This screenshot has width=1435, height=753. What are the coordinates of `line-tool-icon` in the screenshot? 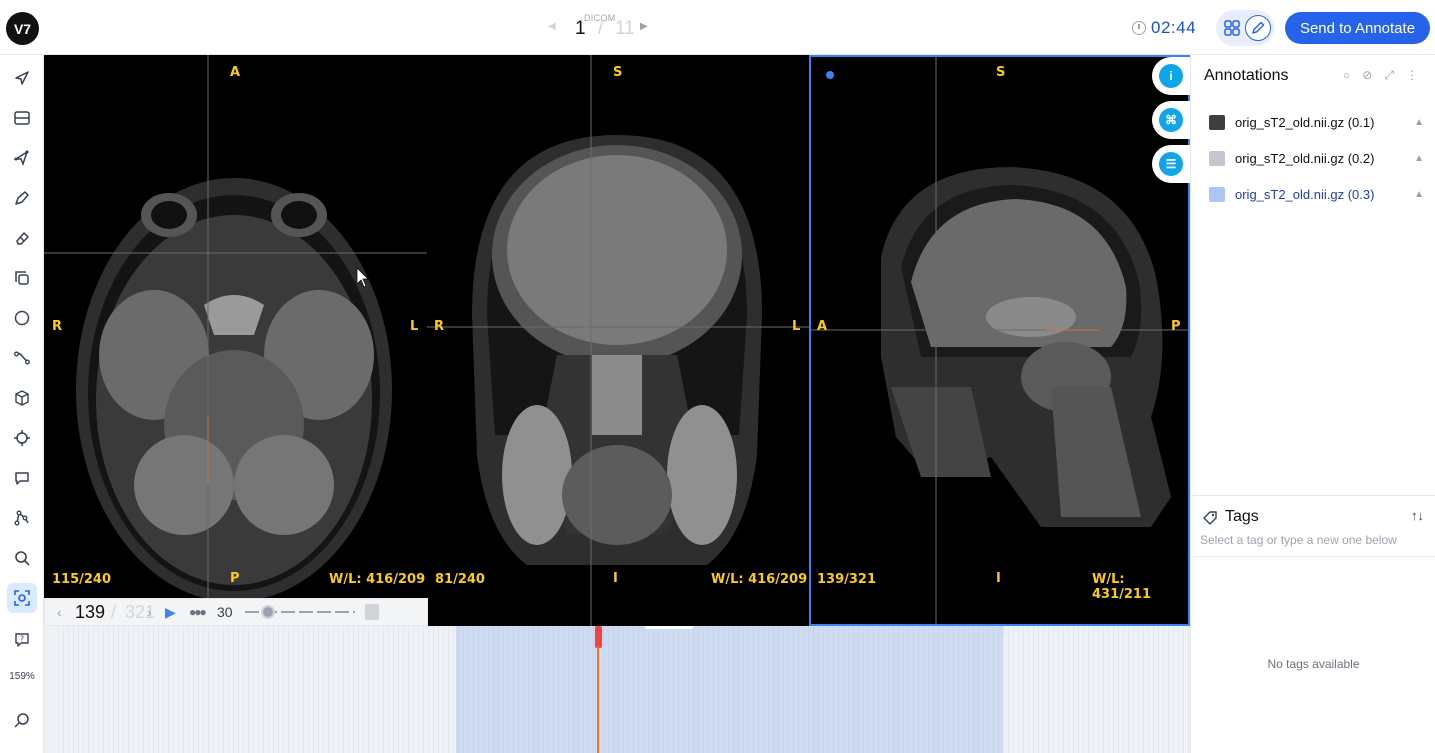 It's located at (22, 358).